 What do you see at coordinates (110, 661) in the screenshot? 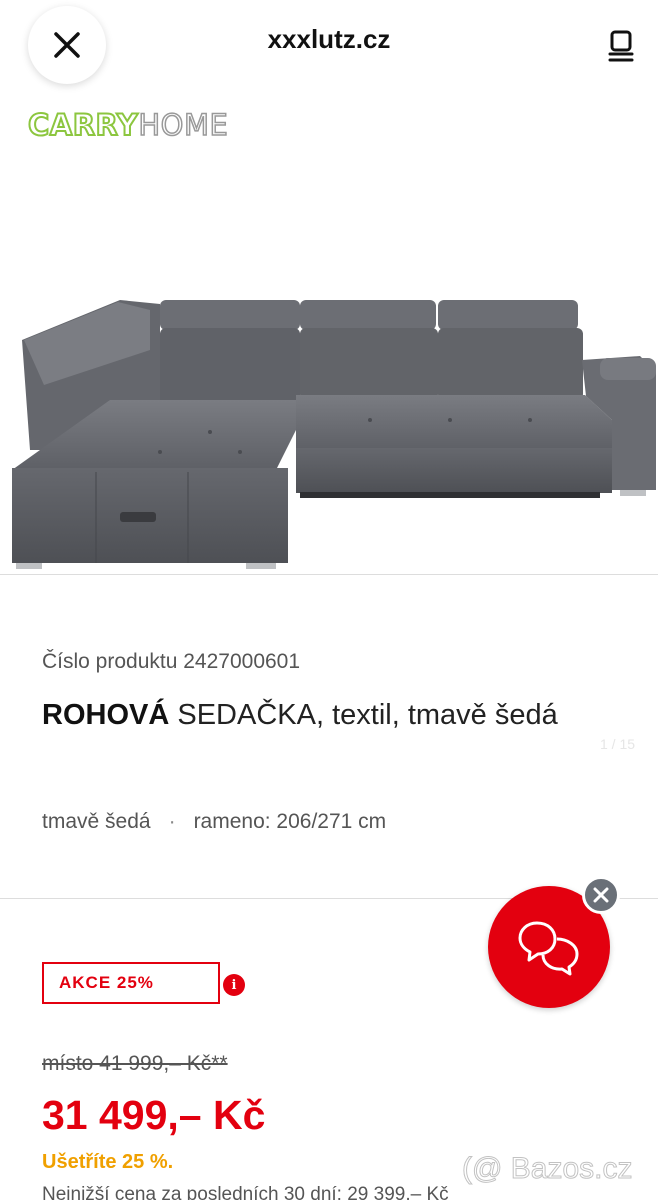
I see `product-number-label: Číslo produktu` at bounding box center [110, 661].